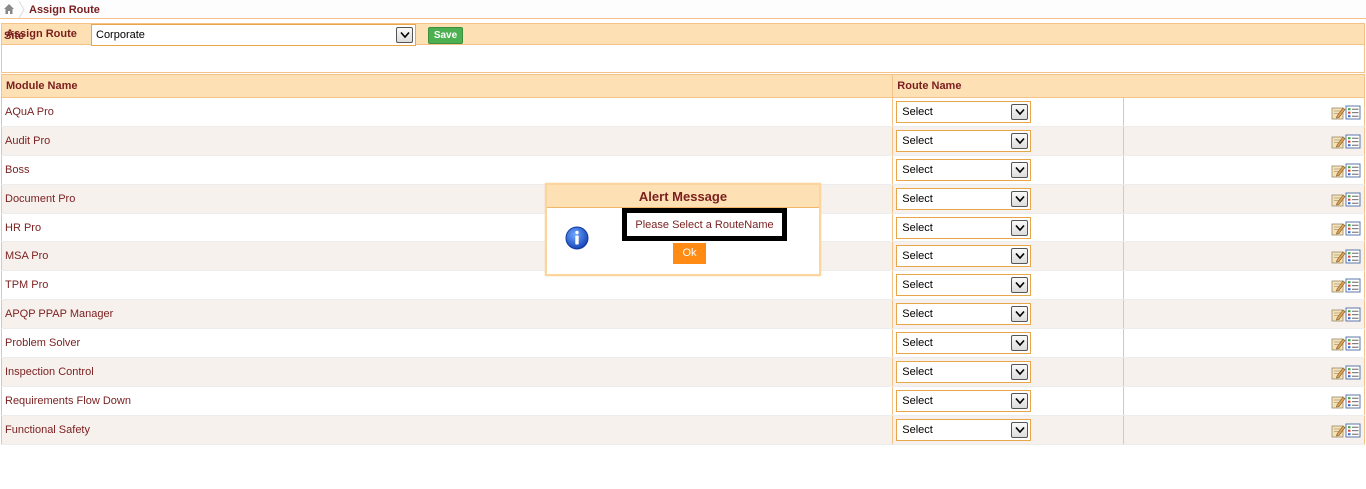 The image size is (1366, 489). What do you see at coordinates (445, 35) in the screenshot?
I see `save-button: Save` at bounding box center [445, 35].